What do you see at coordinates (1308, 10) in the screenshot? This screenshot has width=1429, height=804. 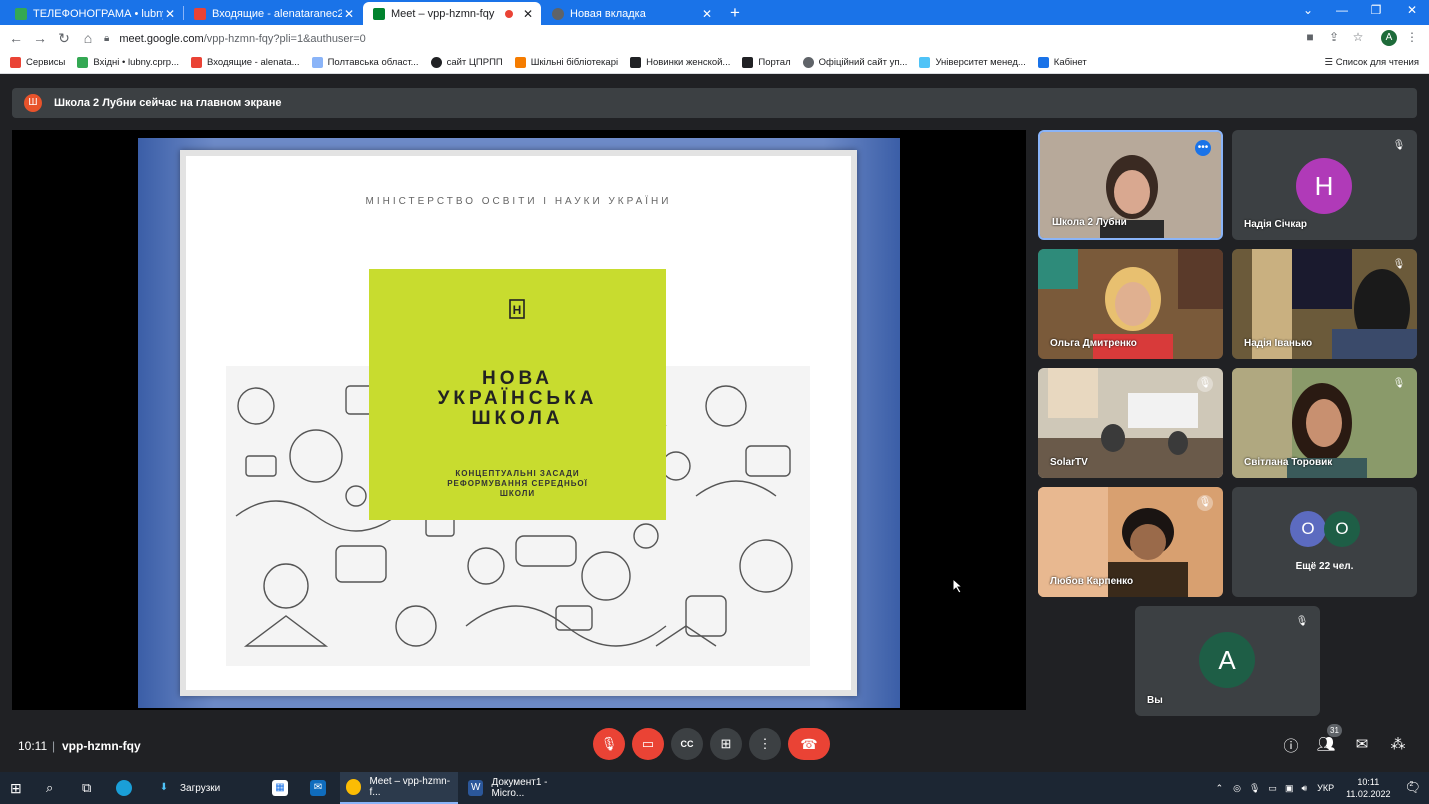 I see `tab-search-icon: ⌄` at bounding box center [1308, 10].